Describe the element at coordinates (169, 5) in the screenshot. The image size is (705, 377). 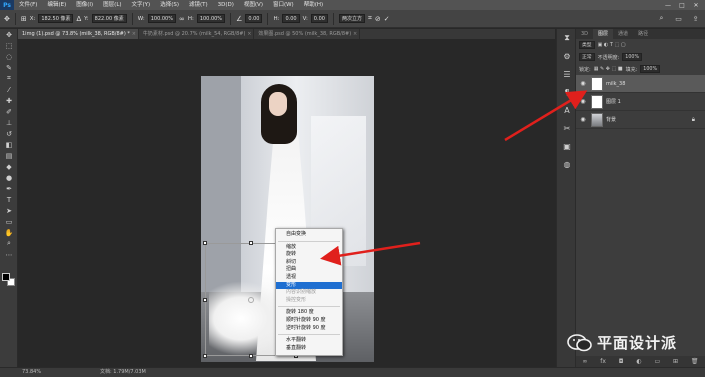
I see `menu-select: 选择(S)` at that location.